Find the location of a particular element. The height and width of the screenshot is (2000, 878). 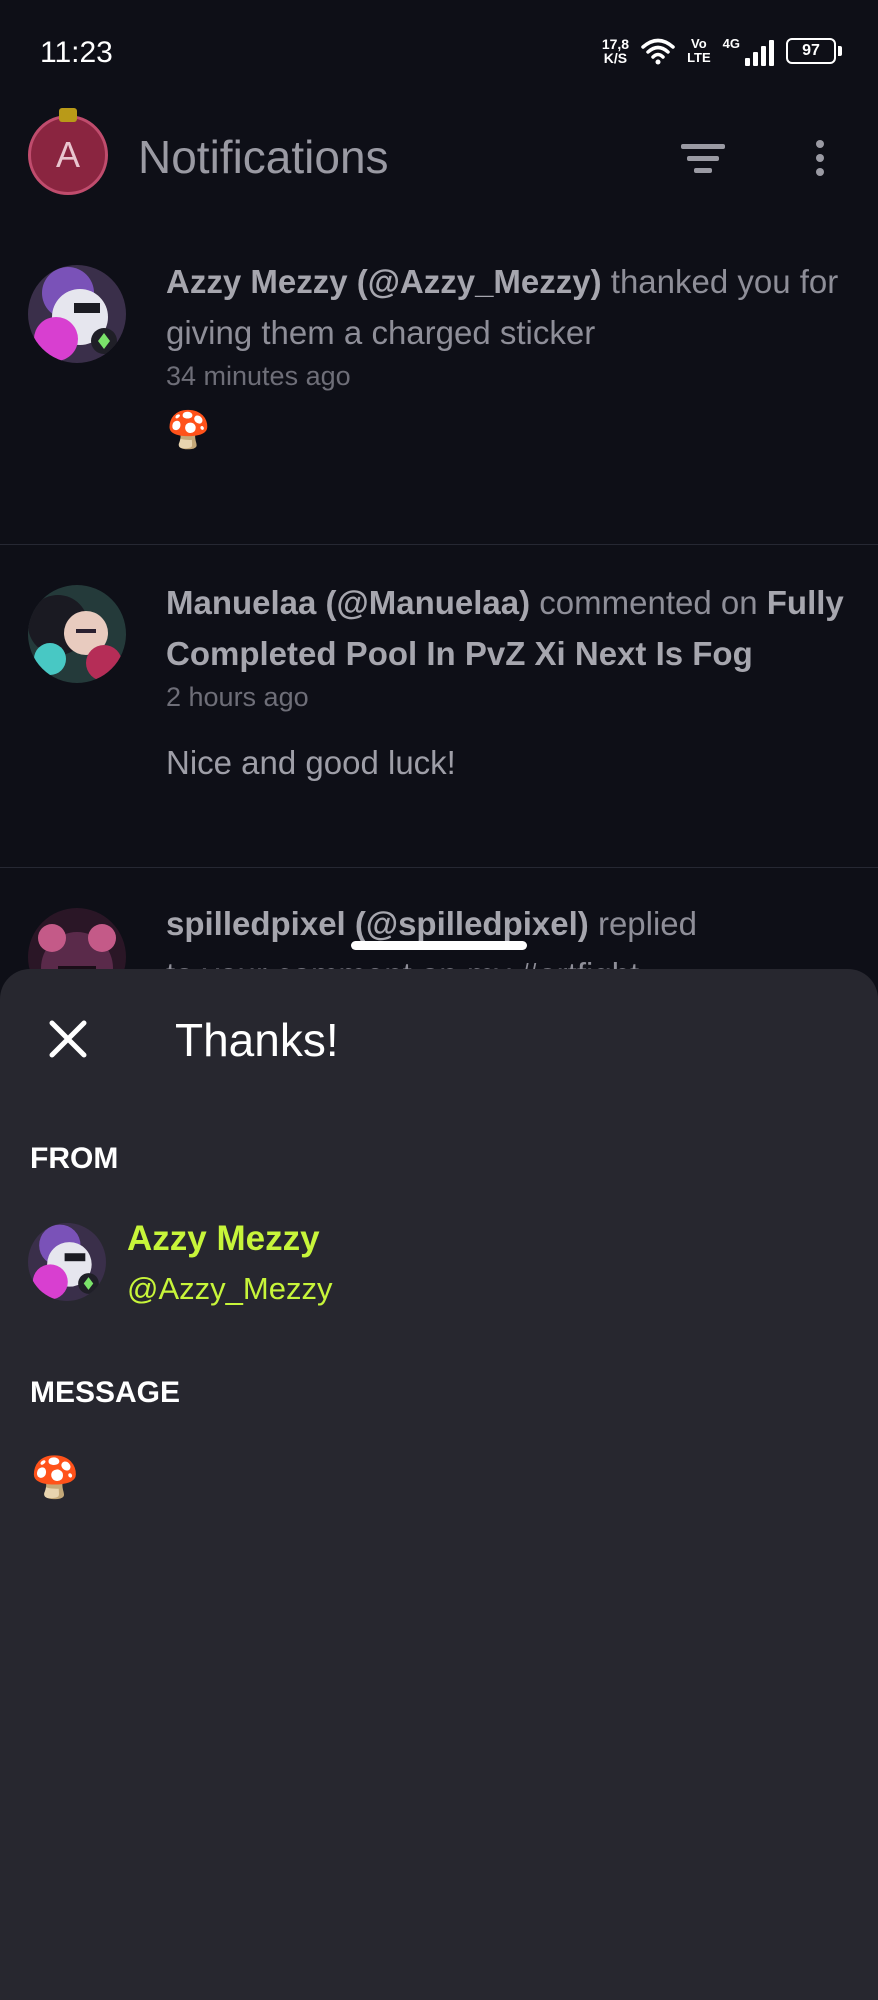

sender-handle: @Azzy_Mezzy is located at coordinates (229, 1289).